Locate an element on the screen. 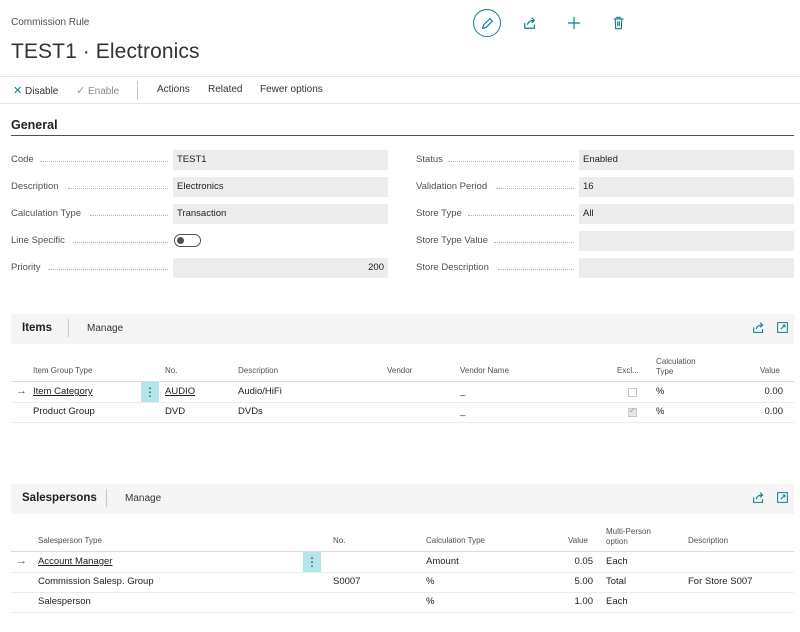 The height and width of the screenshot is (632, 800). code-field: TEST1 is located at coordinates (280, 160).